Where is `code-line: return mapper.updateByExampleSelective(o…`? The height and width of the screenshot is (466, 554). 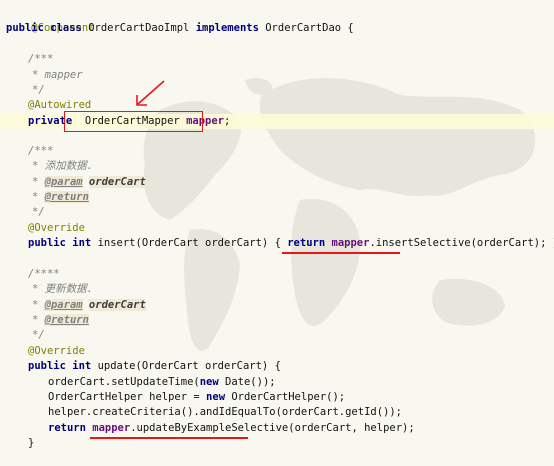
code-line: return mapper.updateByExampleSelective(o… is located at coordinates (231, 428).